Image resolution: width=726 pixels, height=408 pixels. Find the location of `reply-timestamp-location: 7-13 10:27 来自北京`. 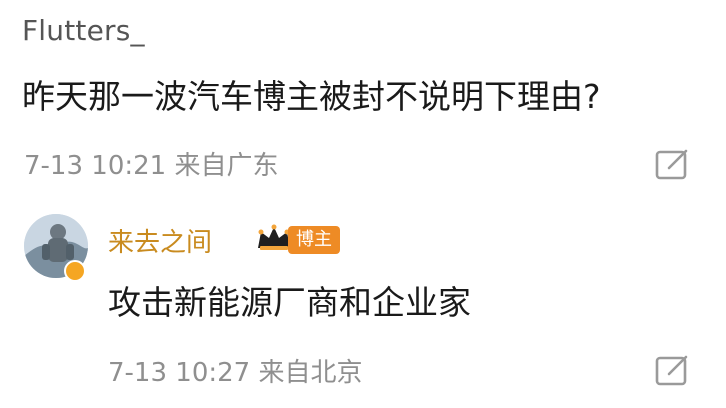

reply-timestamp-location: 7-13 10:27 来自北京 is located at coordinates (235, 373).